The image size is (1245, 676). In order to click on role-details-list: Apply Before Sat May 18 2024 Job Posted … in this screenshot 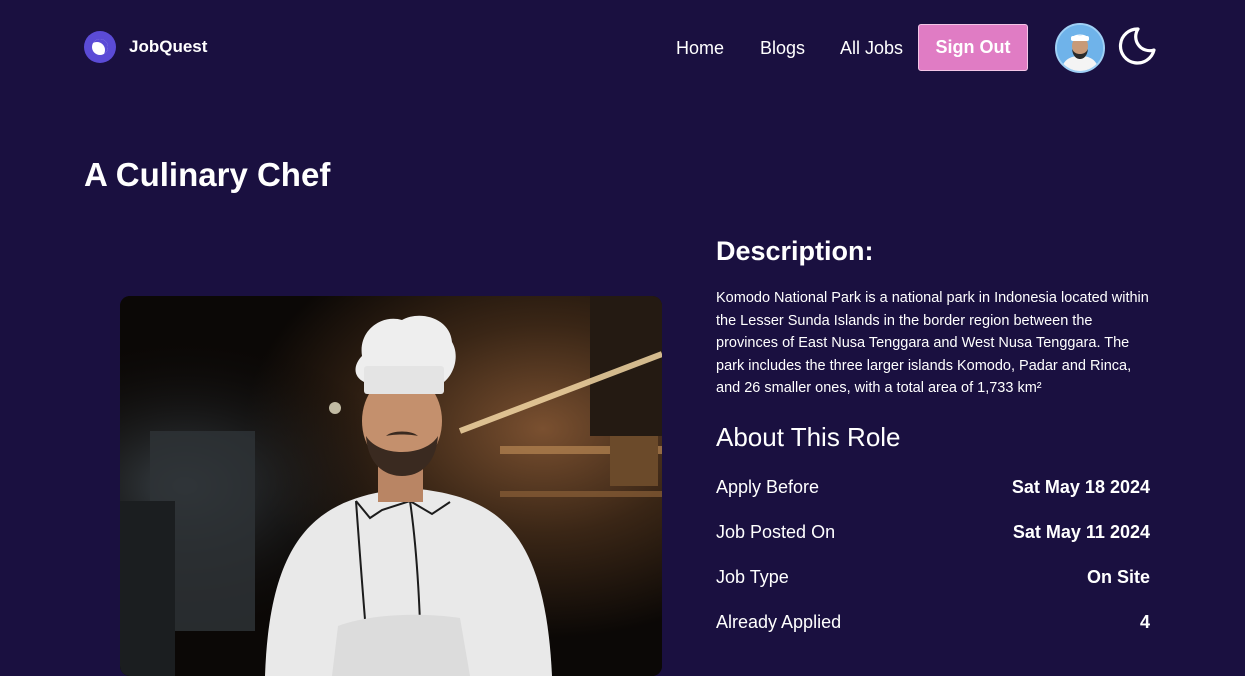, I will do `click(934, 555)`.